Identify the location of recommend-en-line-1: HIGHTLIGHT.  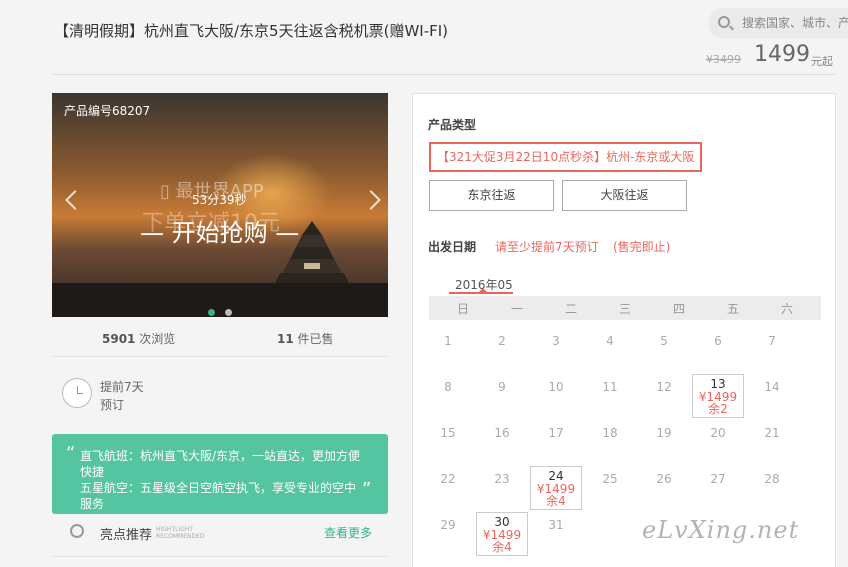
(175, 529).